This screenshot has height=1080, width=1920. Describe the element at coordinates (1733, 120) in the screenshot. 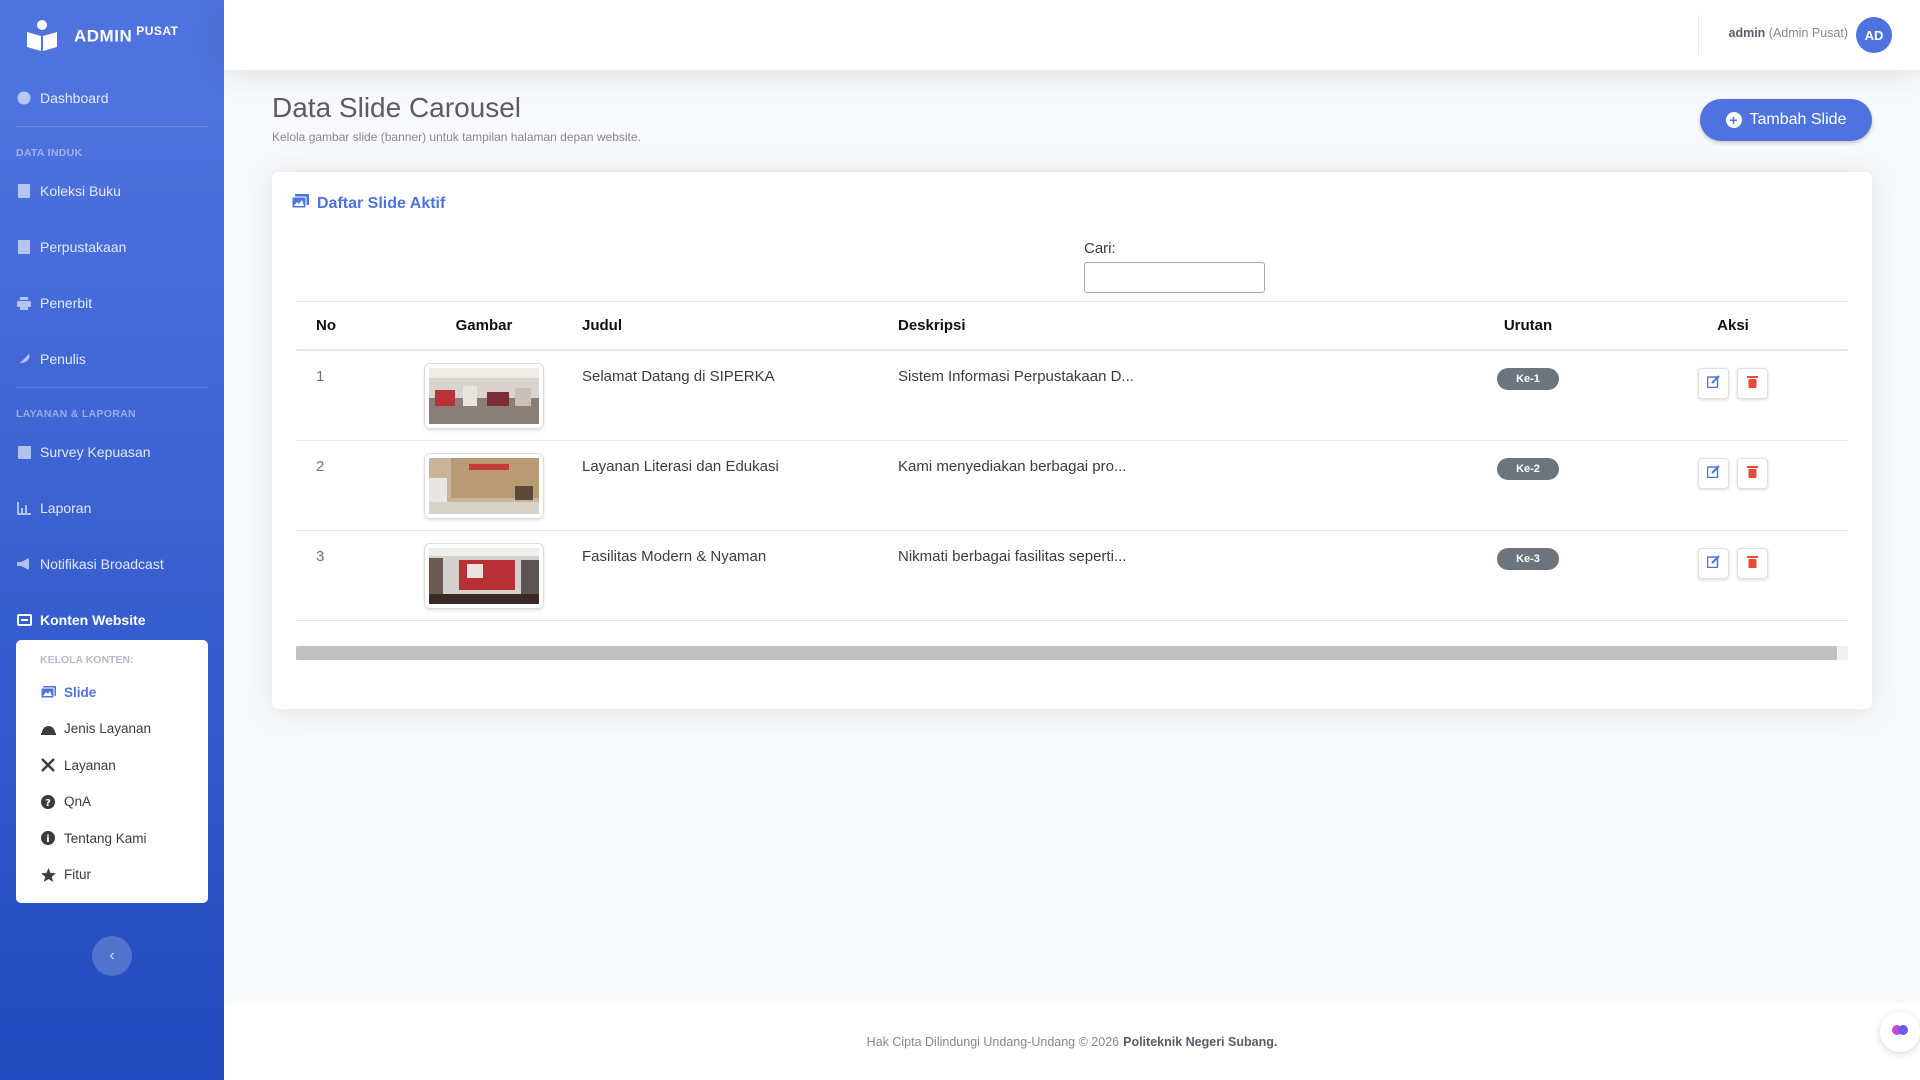

I see `plus-circle-icon: +` at that location.